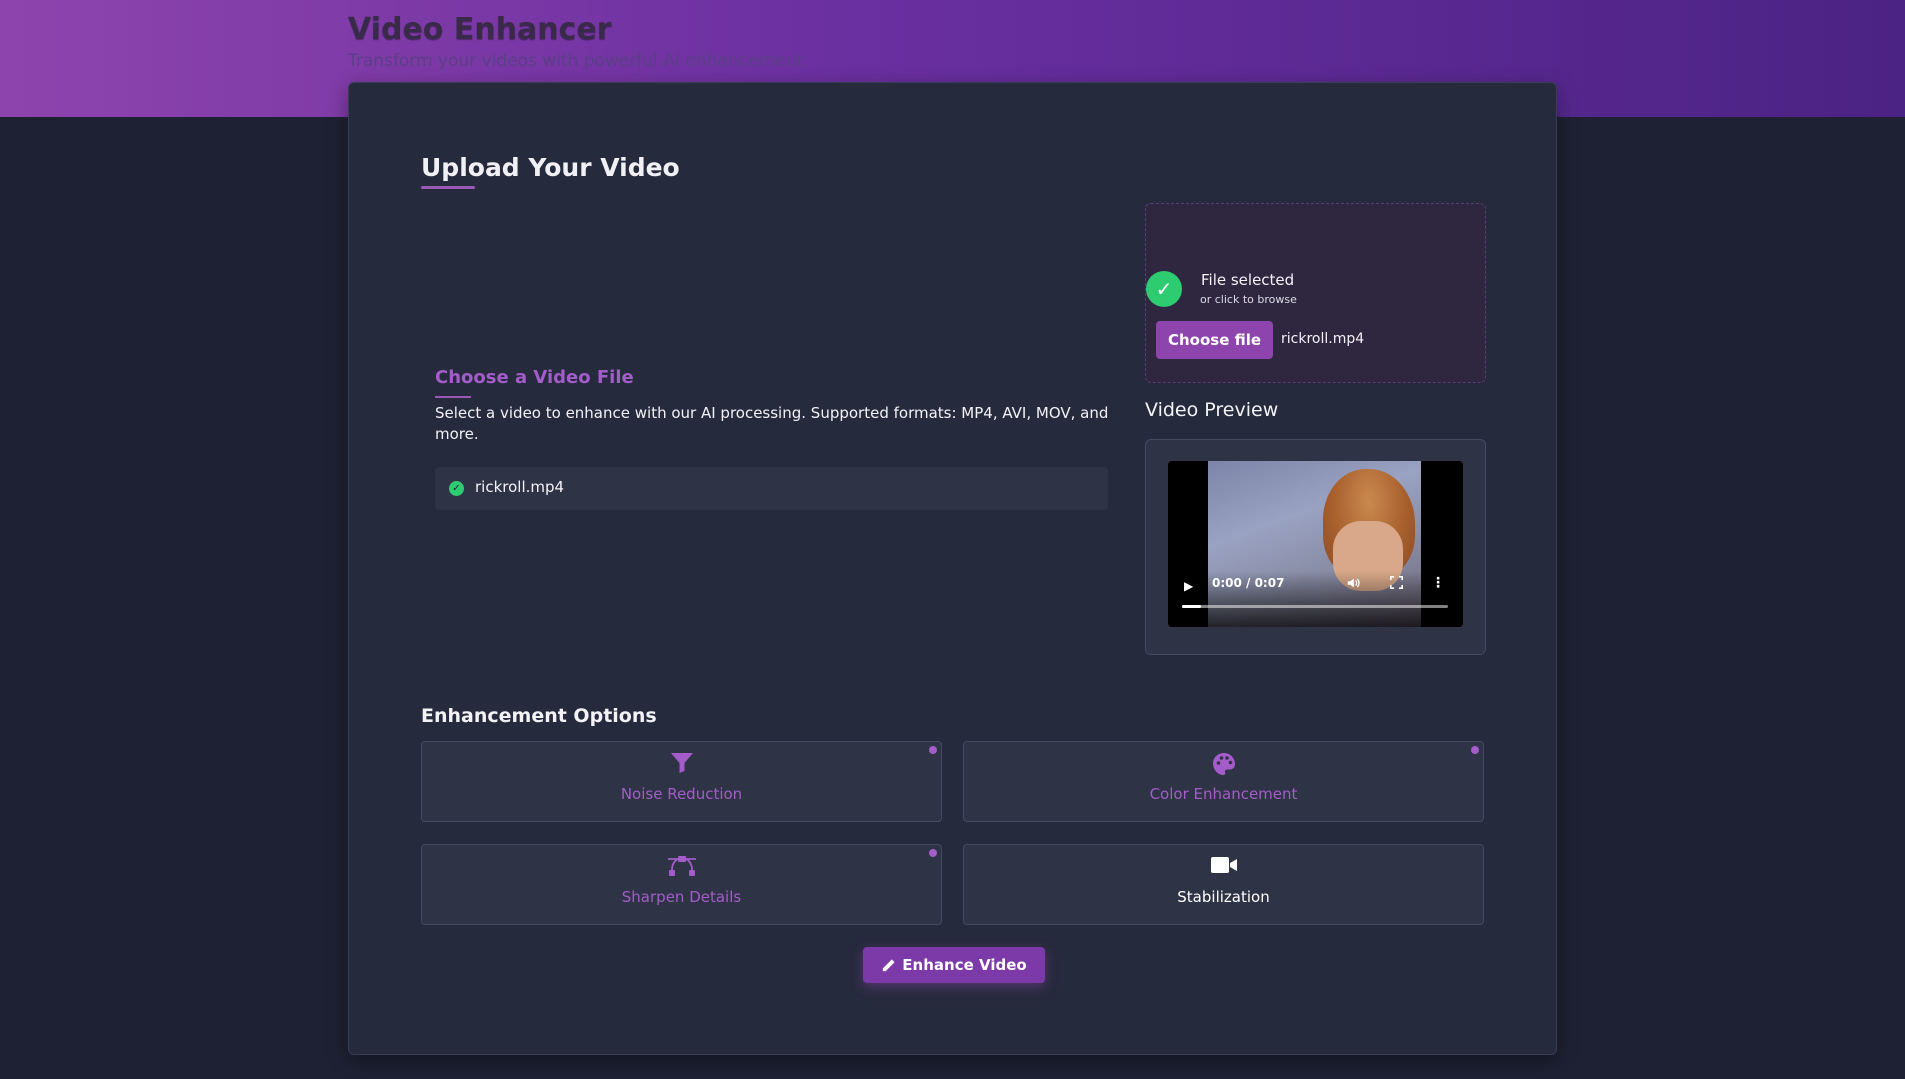 The image size is (1905, 1079). I want to click on option-stabilization: Stabilization, so click(1223, 884).